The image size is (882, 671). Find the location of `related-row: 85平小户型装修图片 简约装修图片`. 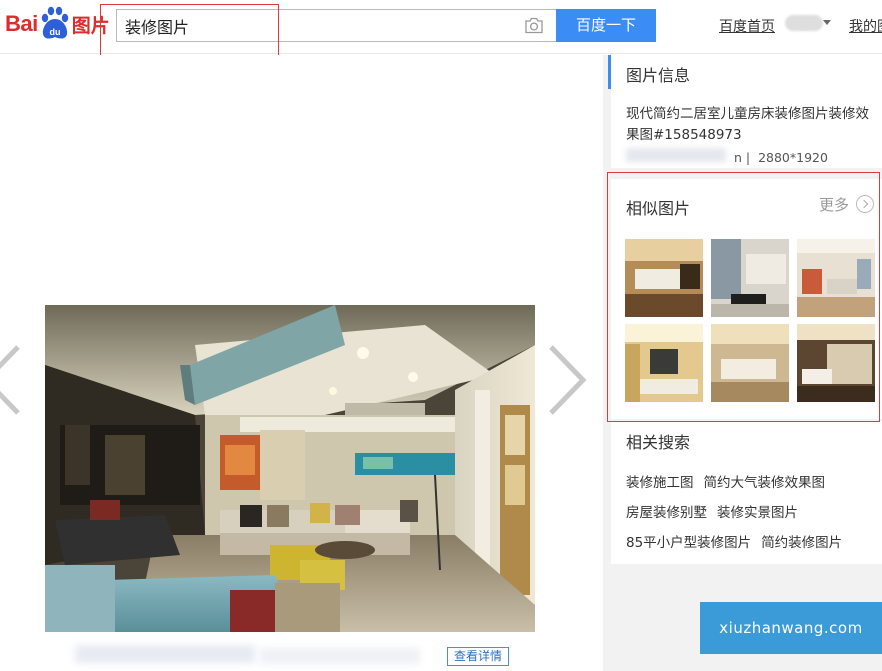

related-row: 85平小户型装修图片 简约装修图片 is located at coordinates (739, 541).